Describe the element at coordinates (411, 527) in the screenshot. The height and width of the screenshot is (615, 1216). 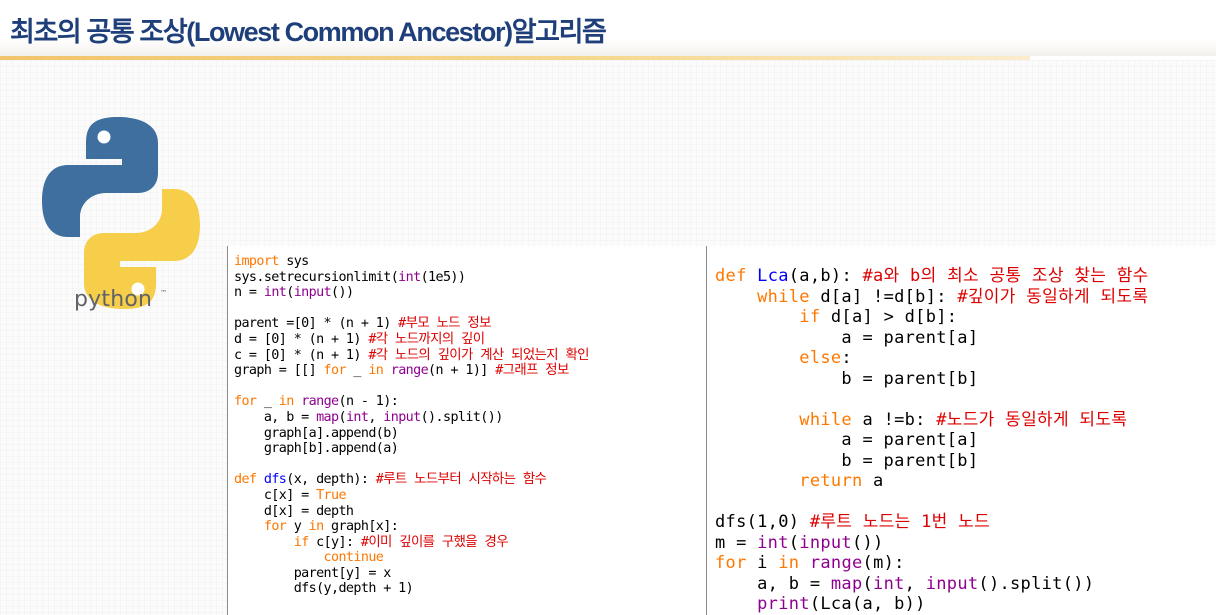
I see `code-line: for y in graph[x]:` at that location.